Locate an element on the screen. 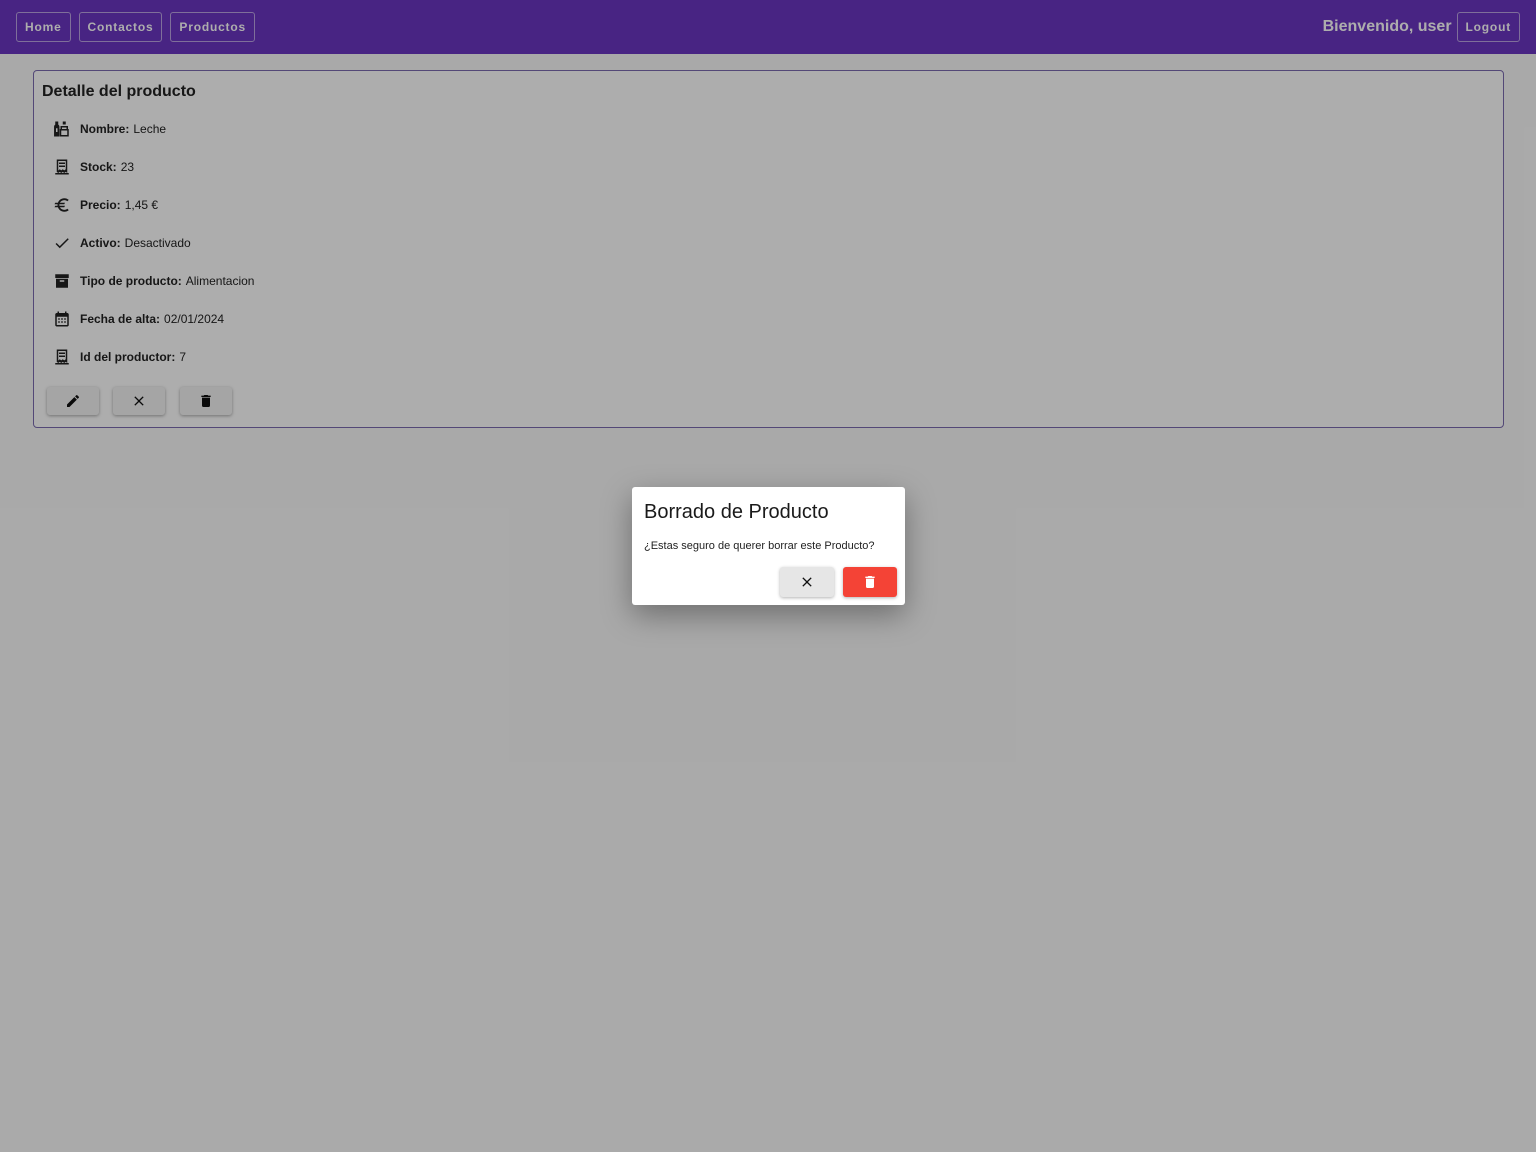 Image resolution: width=1536 pixels, height=1152 pixels. dialog-title: Borrado de Producto is located at coordinates (736, 512).